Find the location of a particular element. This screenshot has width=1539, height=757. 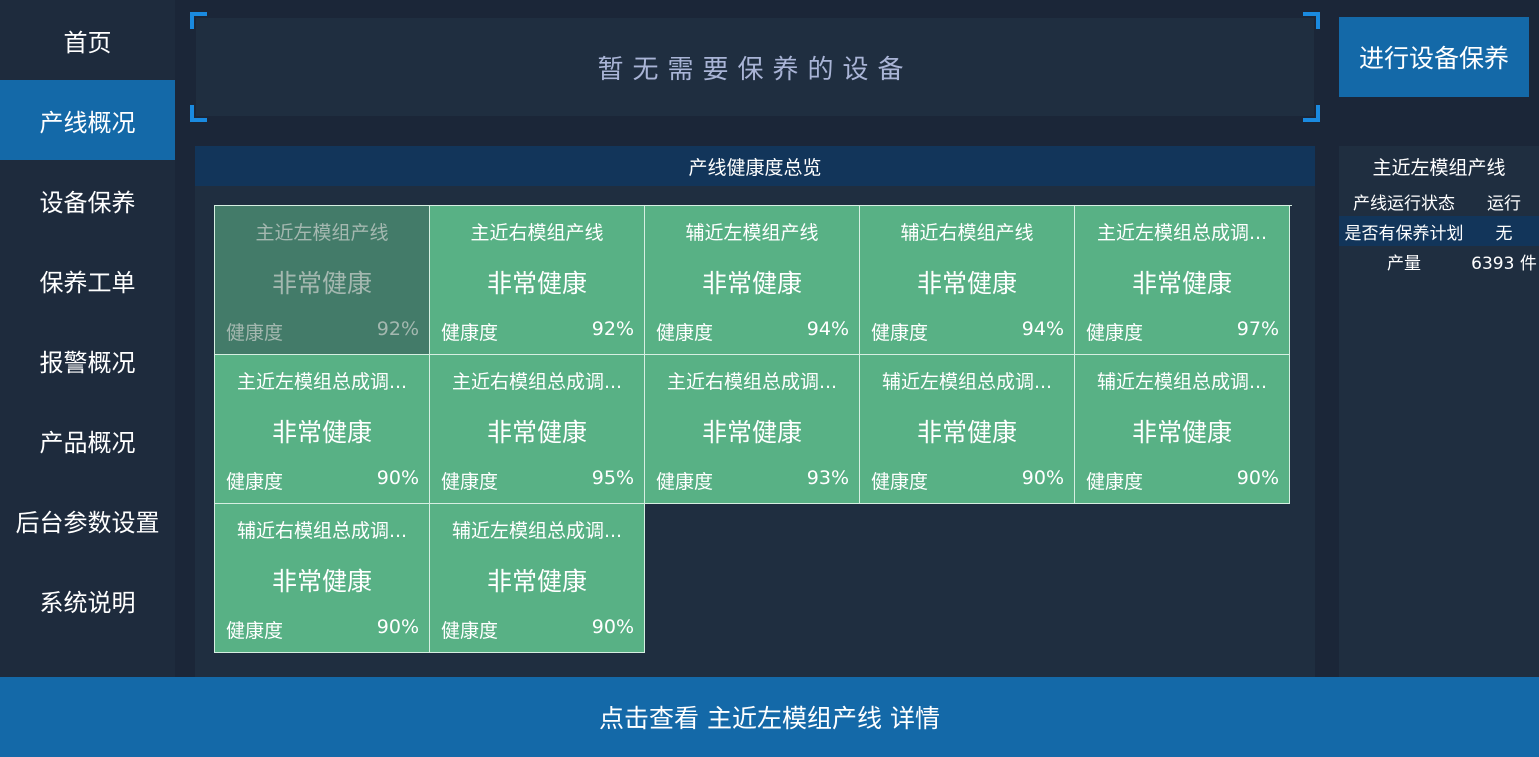

info-row-run-status: 产线运行状态 运行 is located at coordinates (1439, 201).